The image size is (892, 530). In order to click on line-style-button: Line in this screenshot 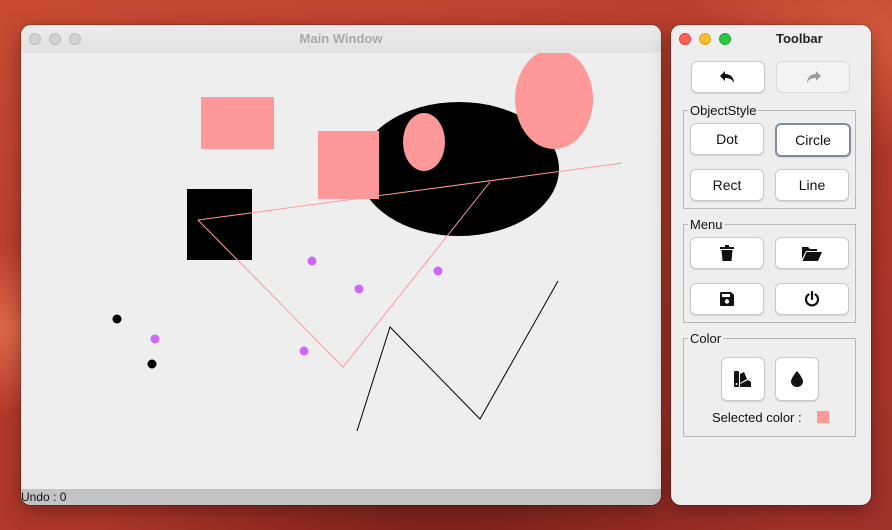, I will do `click(812, 185)`.